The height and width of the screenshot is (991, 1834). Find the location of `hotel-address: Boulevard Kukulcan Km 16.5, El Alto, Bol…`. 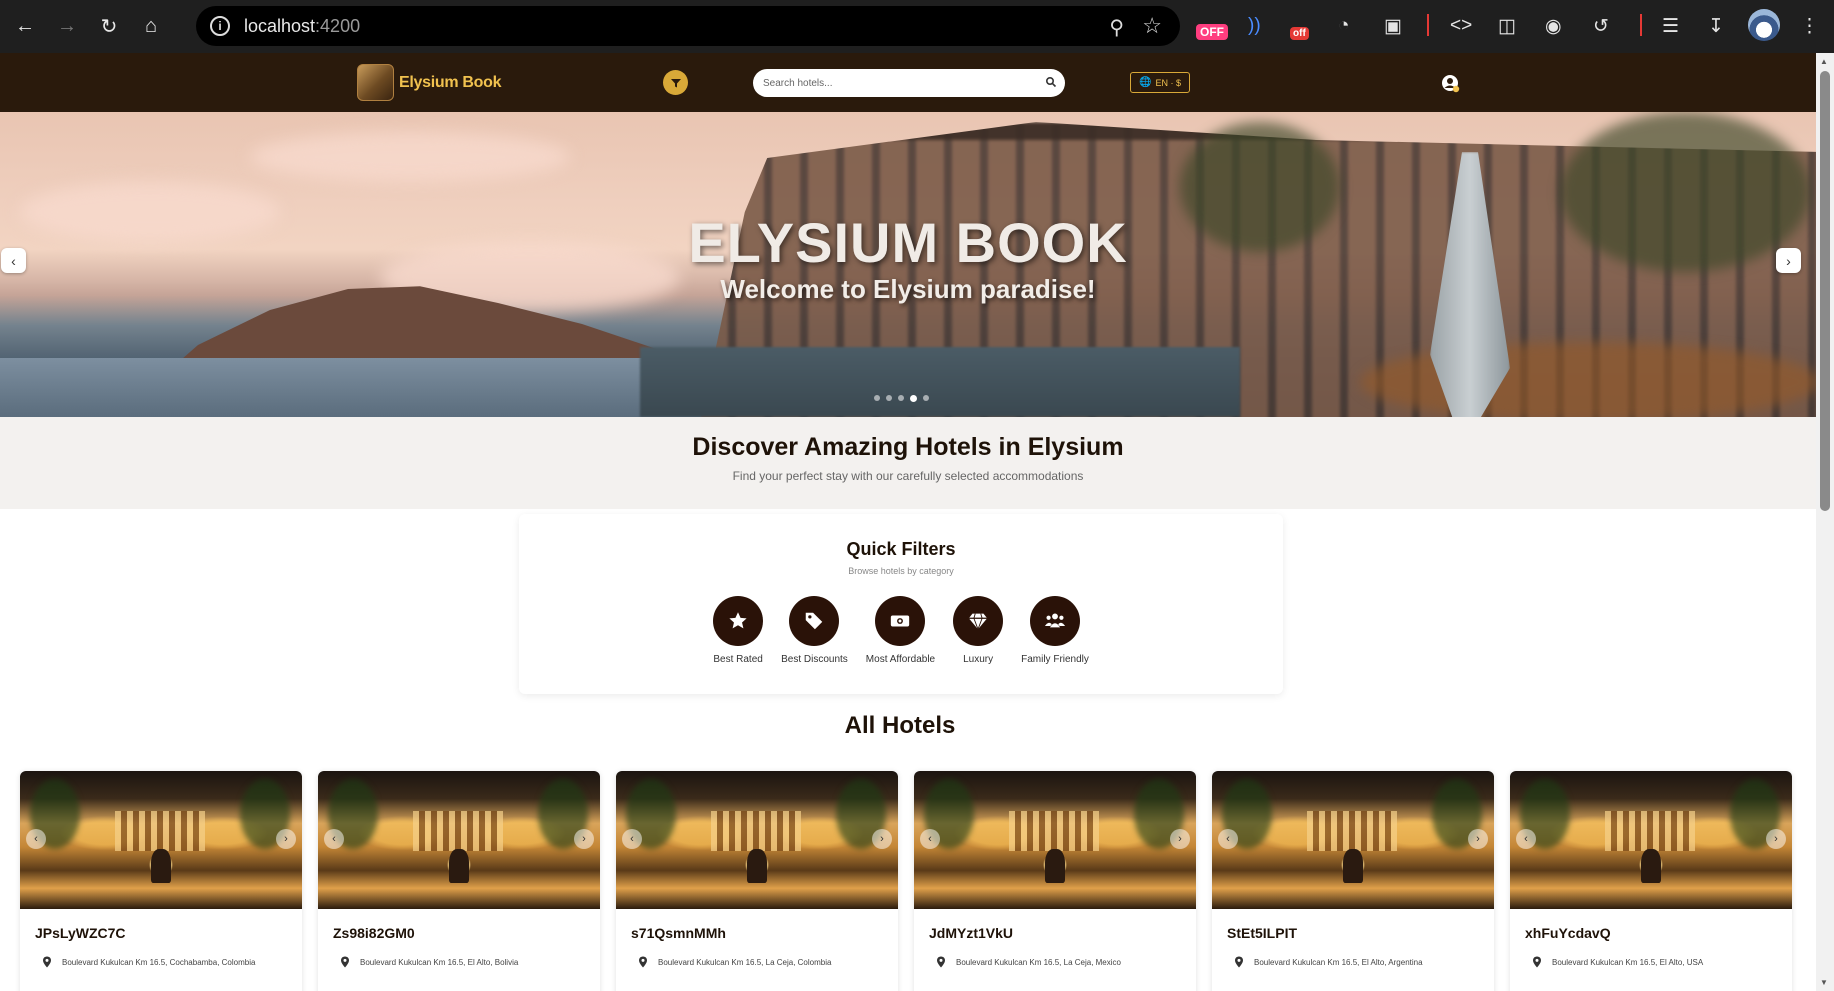

hotel-address: Boulevard Kukulcan Km 16.5, El Alto, Bol… is located at coordinates (459, 954).